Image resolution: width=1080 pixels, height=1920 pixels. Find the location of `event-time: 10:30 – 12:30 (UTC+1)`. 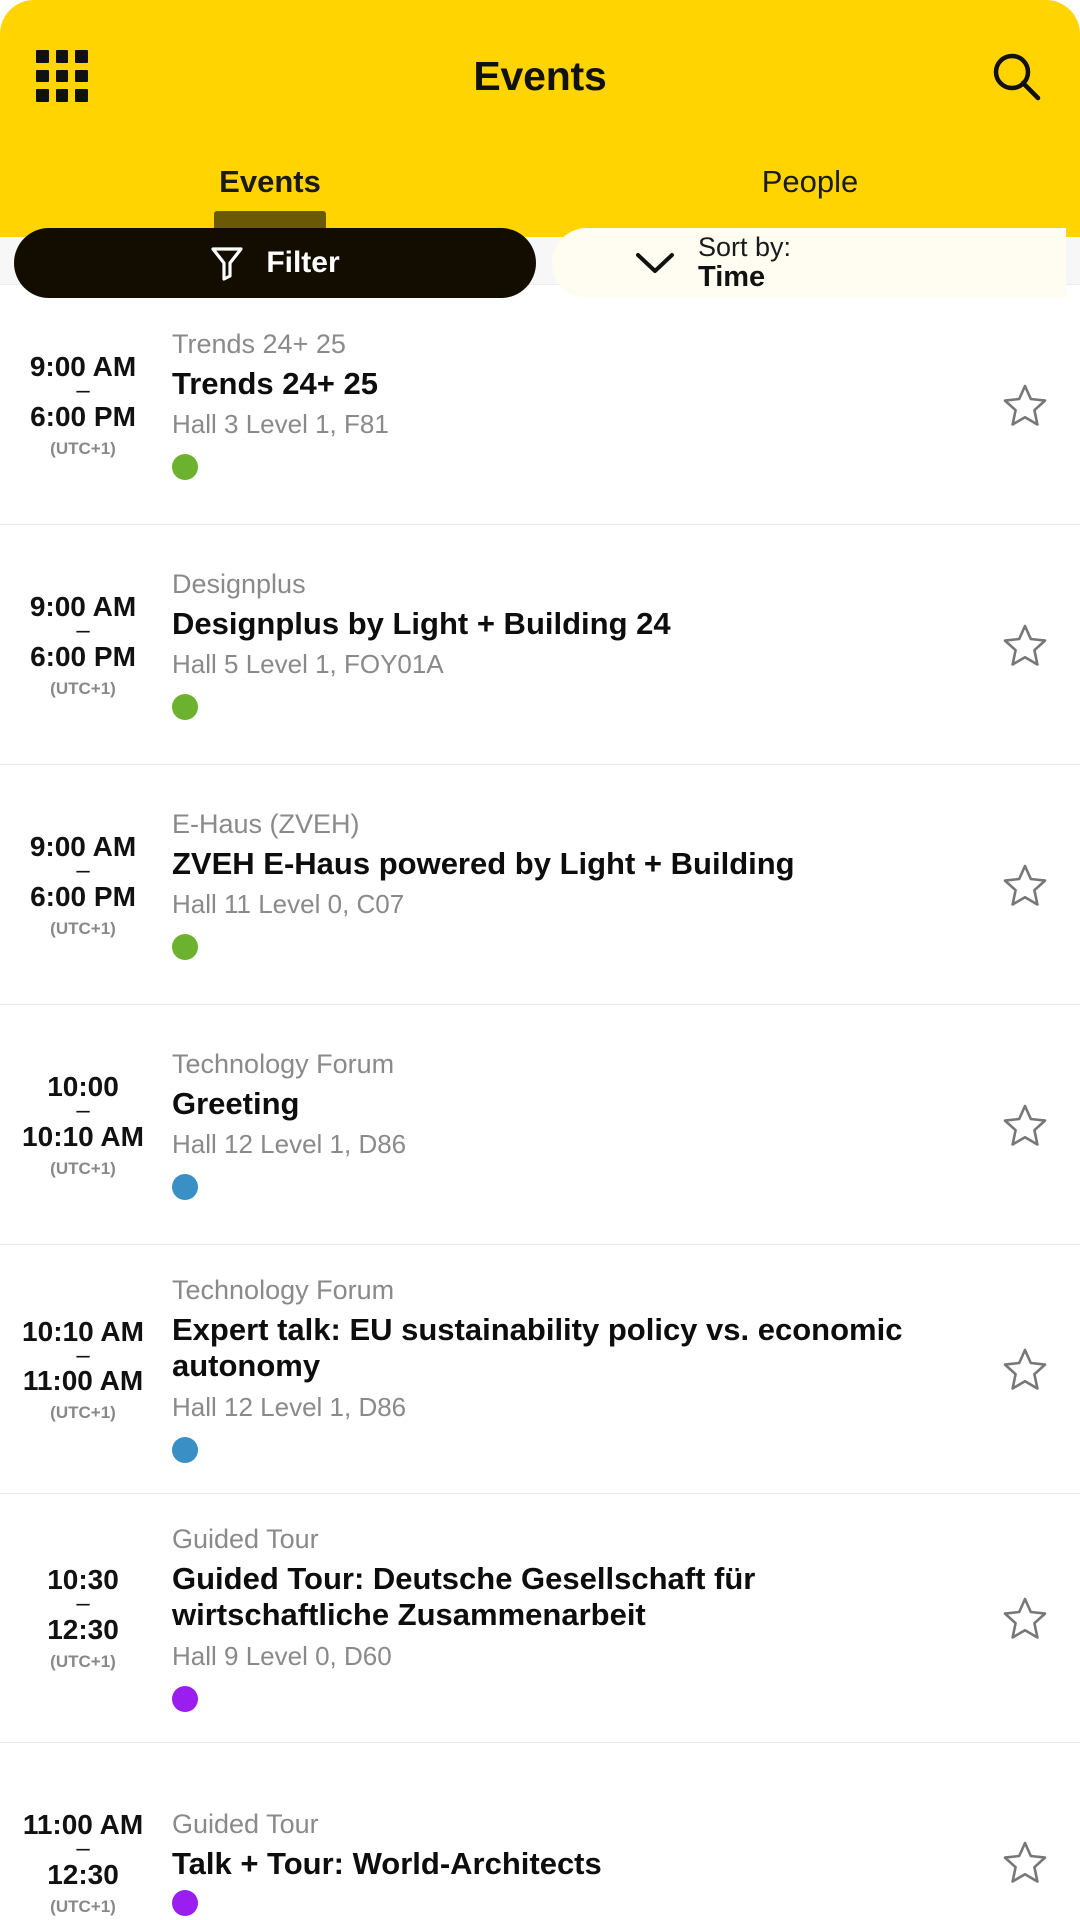

event-time: 10:30 – 12:30 (UTC+1) is located at coordinates (86, 1617).